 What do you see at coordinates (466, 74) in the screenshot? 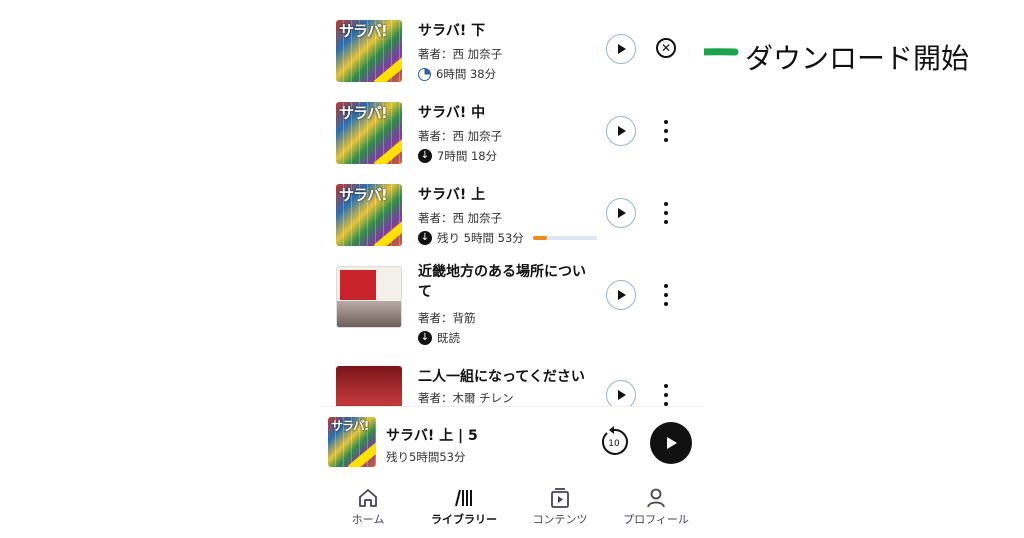
I see `duration-text: 6時間 38分` at bounding box center [466, 74].